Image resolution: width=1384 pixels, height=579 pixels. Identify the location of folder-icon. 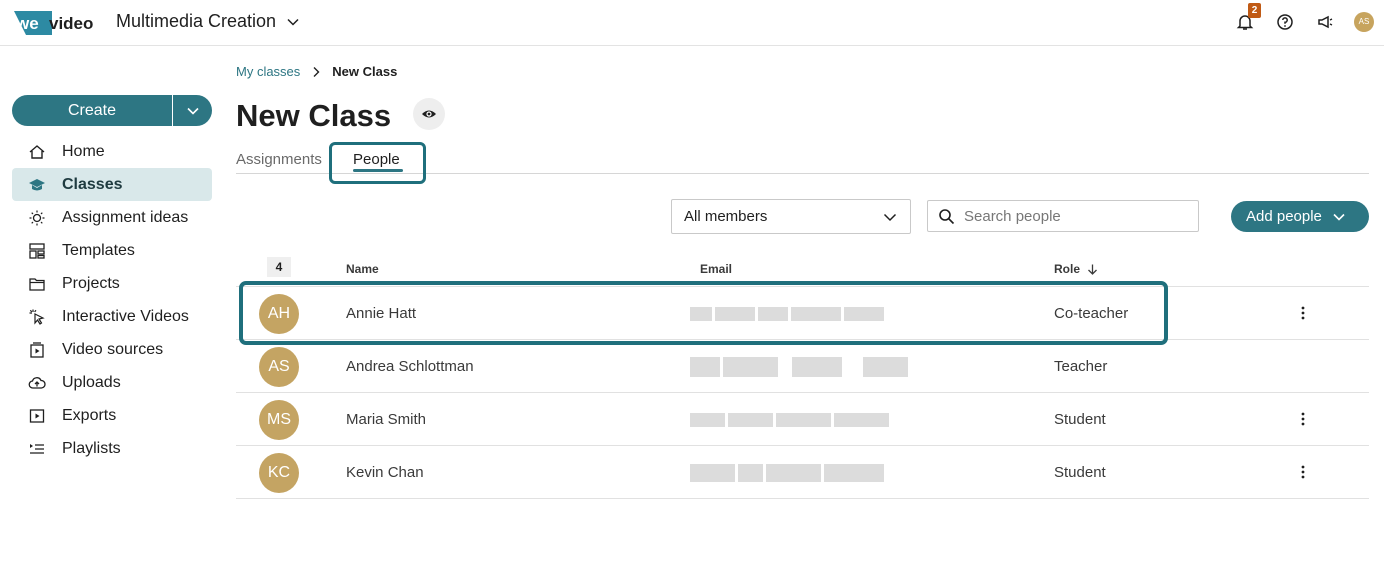
(37, 284).